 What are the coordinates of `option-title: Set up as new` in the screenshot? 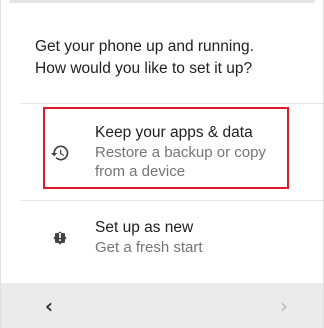 It's located at (144, 227).